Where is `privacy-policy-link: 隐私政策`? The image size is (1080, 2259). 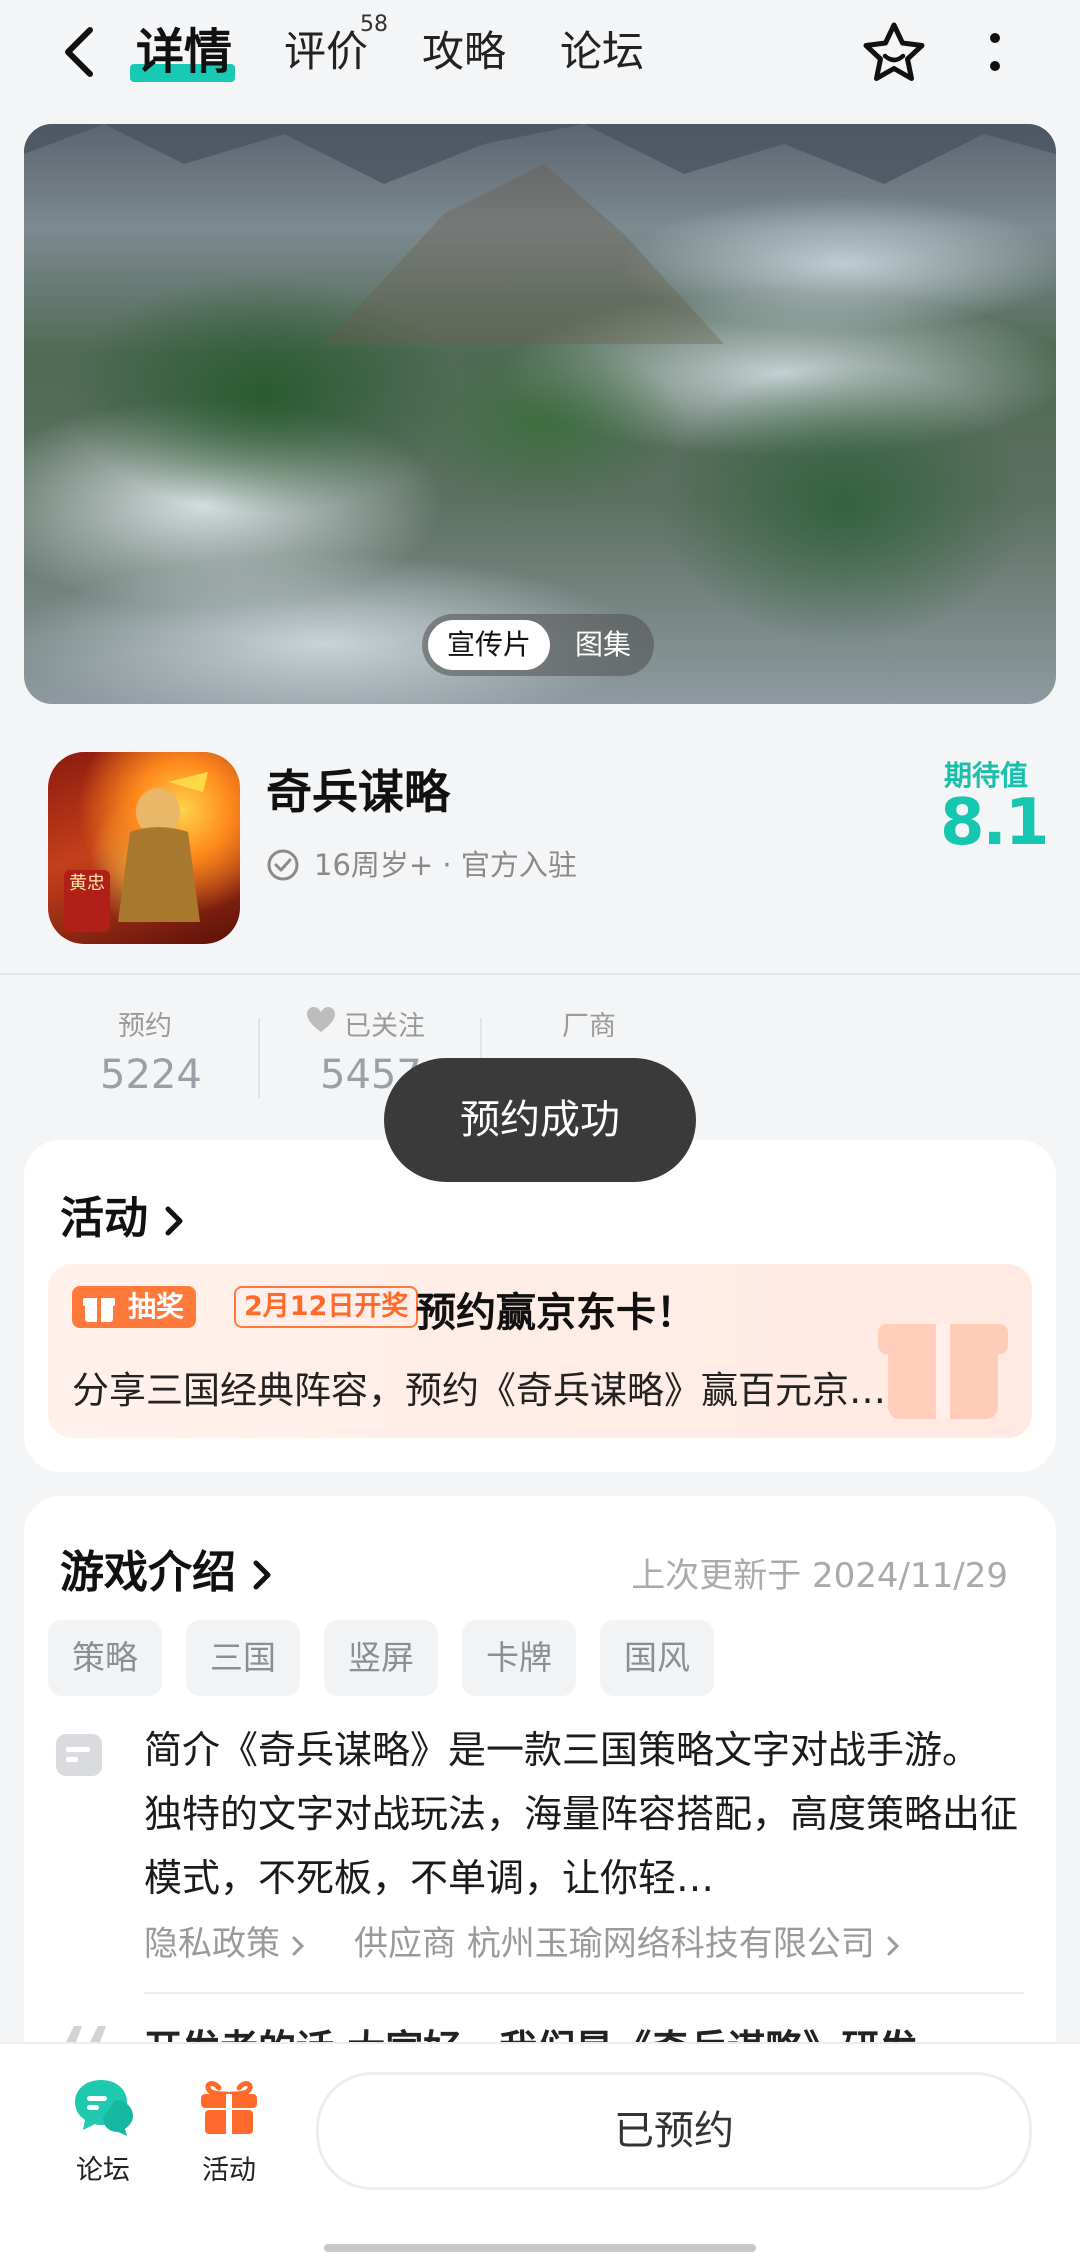 privacy-policy-link: 隐私政策 is located at coordinates (224, 1940).